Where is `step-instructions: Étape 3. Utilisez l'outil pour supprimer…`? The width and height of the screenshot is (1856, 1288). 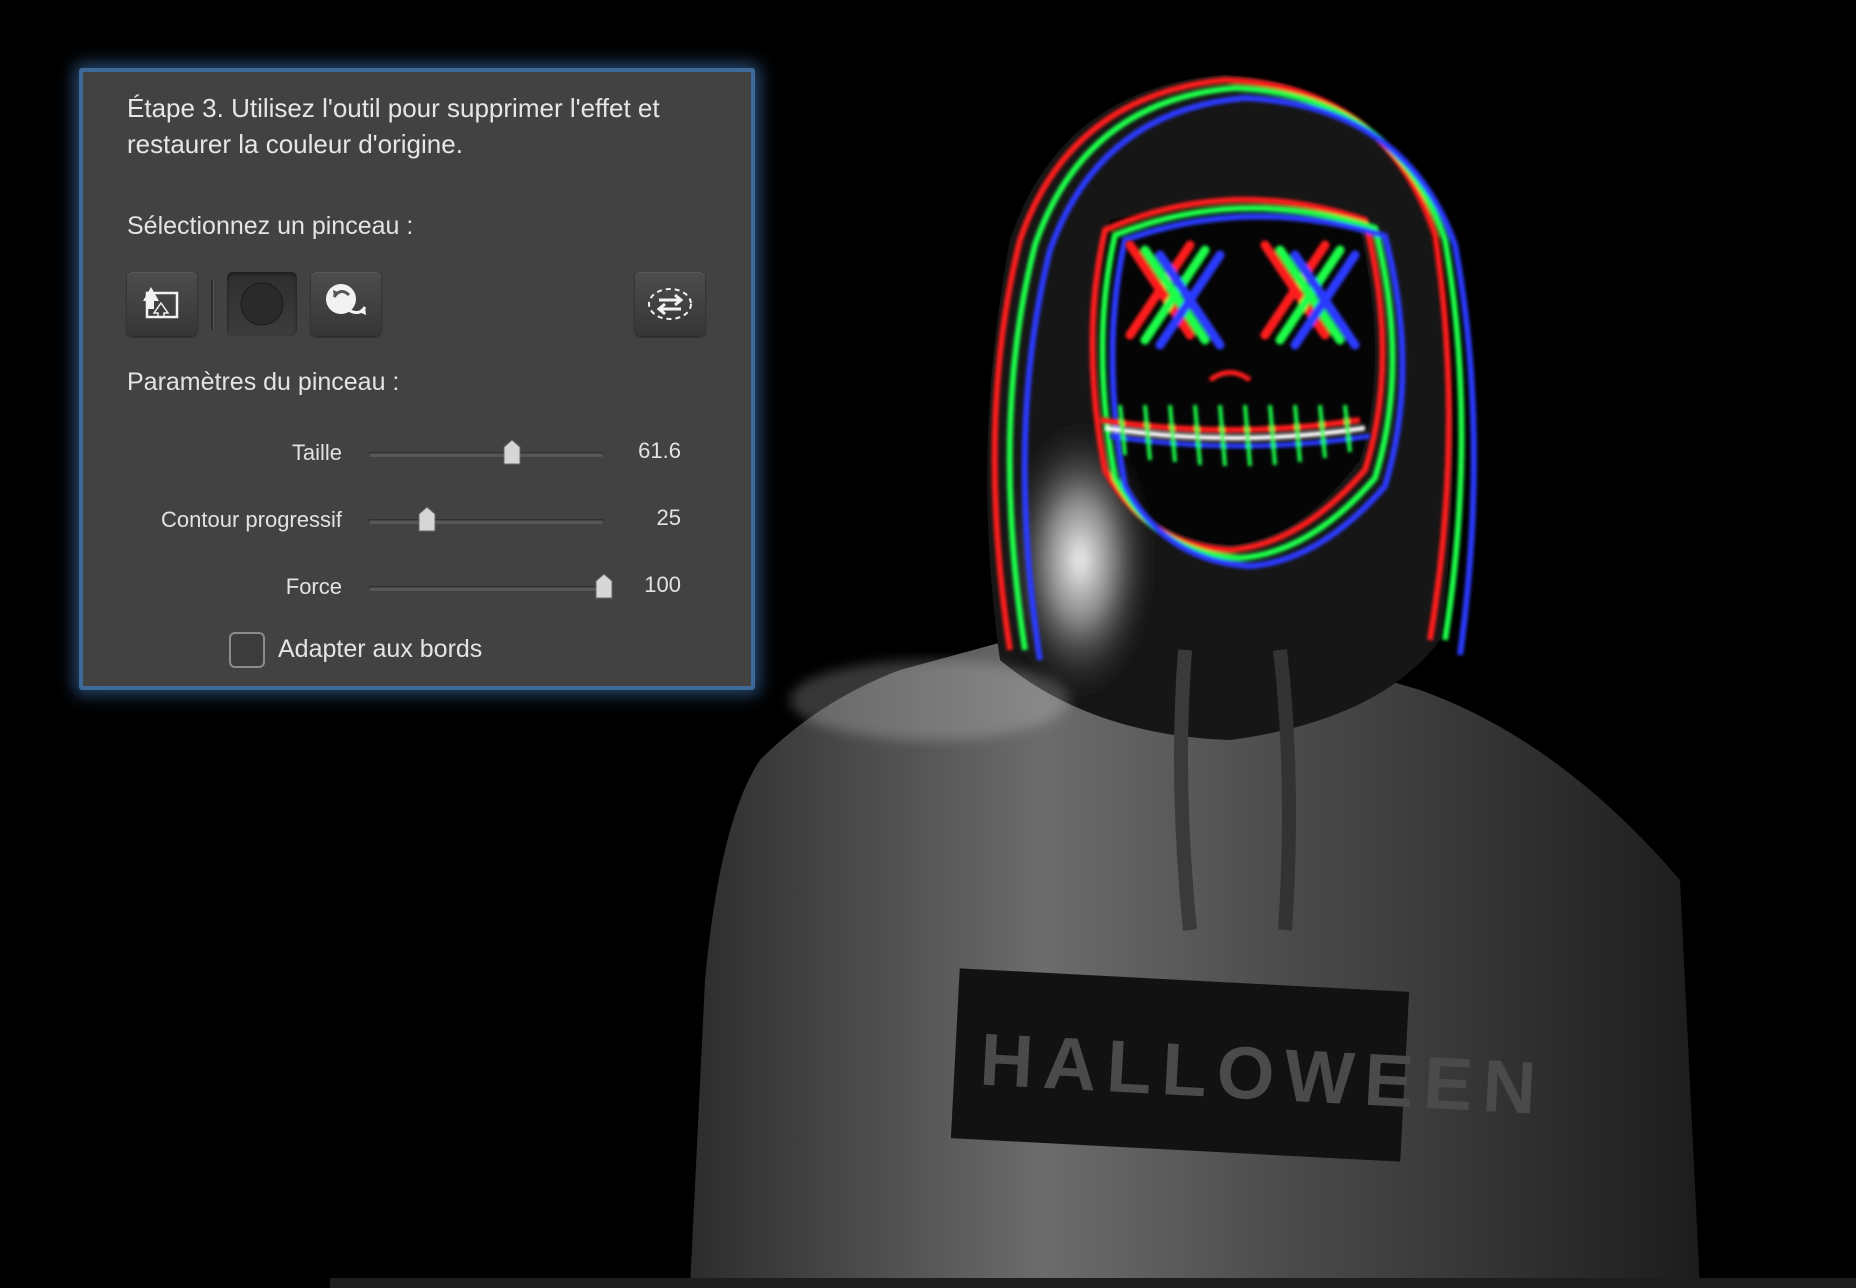
step-instructions: Étape 3. Utilisez l'outil pour supprimer… is located at coordinates (393, 126).